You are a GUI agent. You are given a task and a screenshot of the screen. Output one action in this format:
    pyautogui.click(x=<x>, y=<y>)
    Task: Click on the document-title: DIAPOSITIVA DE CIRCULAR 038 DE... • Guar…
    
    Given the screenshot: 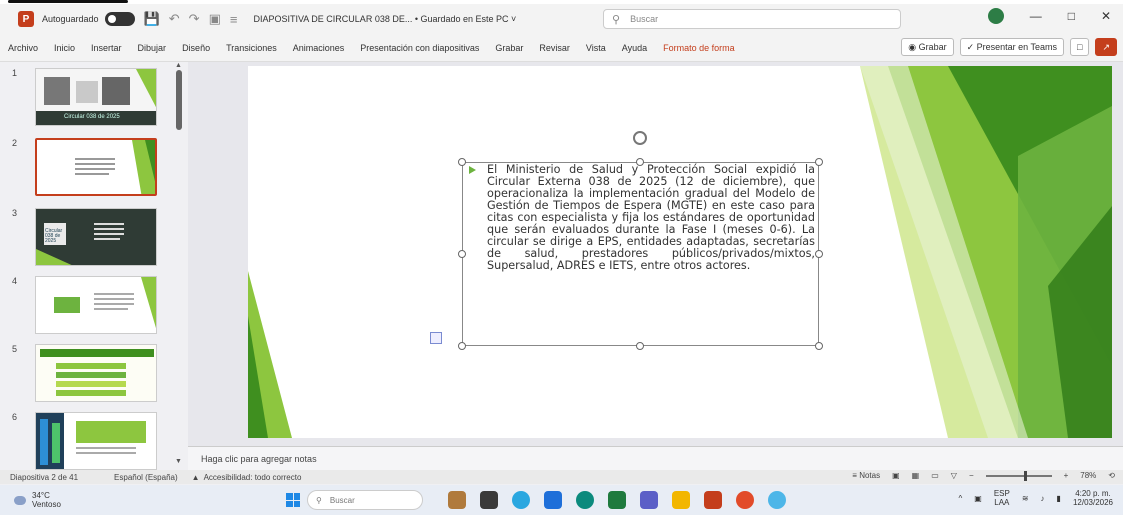 What is the action you would take?
    pyautogui.click(x=384, y=19)
    